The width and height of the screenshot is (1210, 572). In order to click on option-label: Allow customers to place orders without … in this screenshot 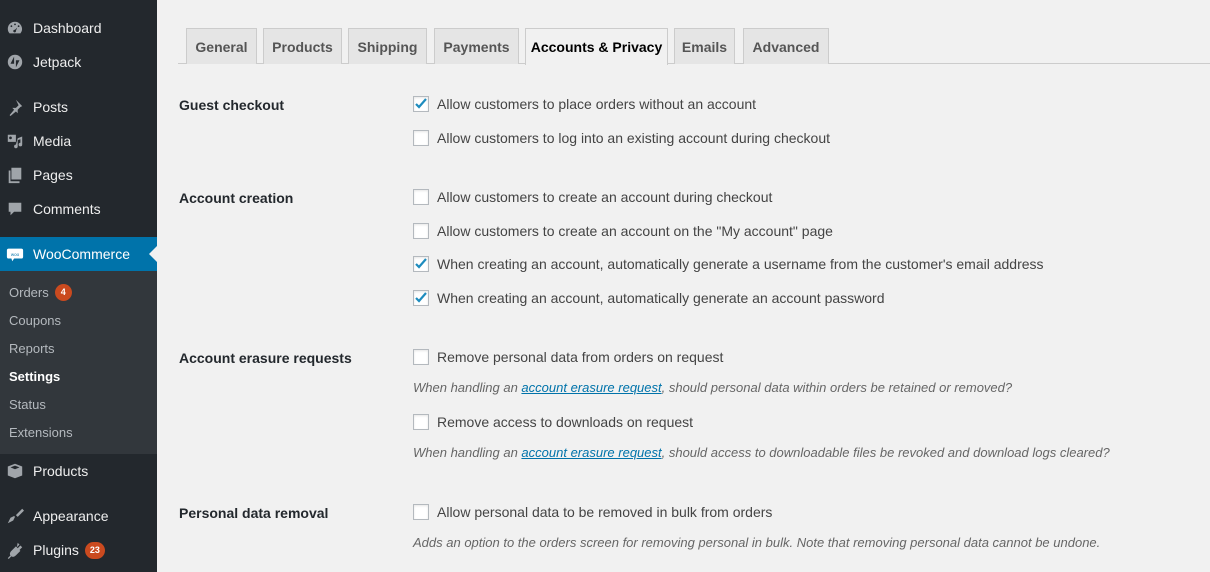, I will do `click(597, 104)`.